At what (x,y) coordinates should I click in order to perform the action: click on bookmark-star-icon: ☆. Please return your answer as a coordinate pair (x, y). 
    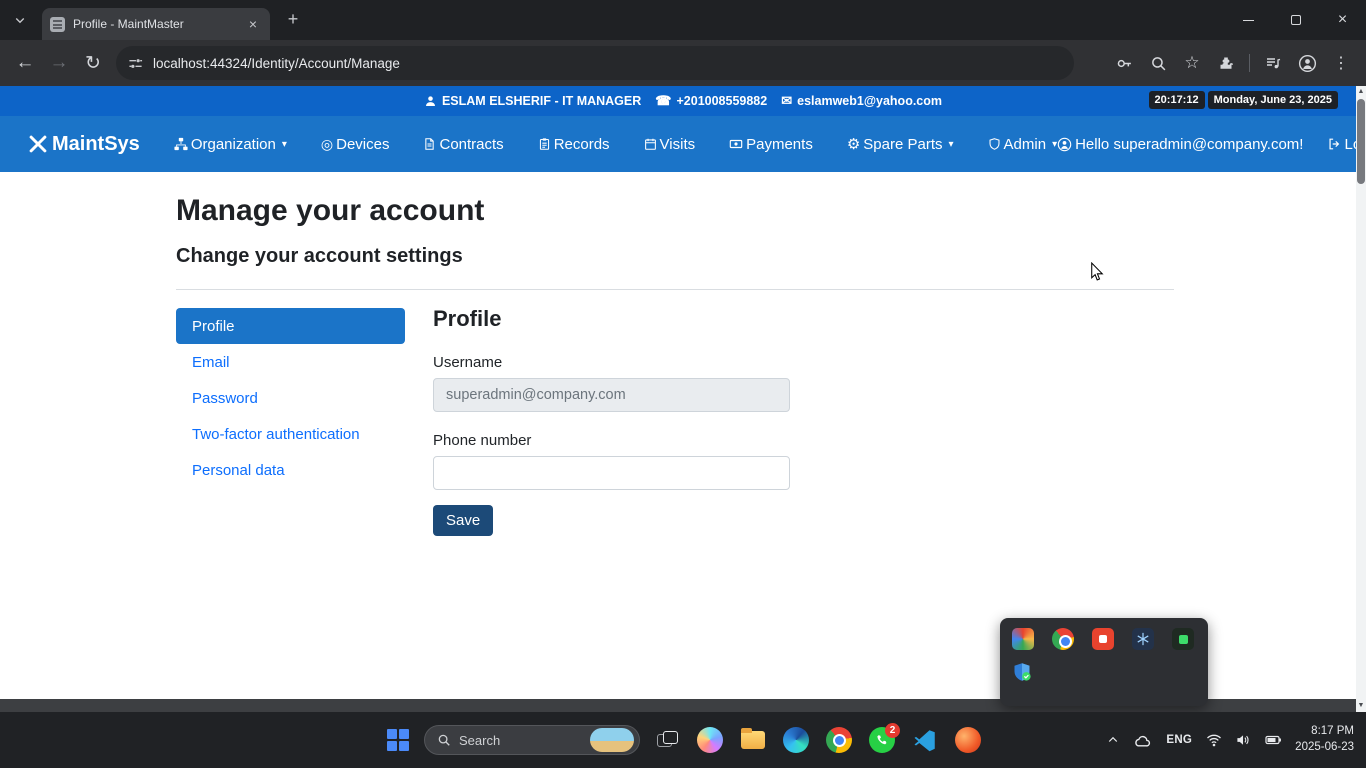
    Looking at the image, I should click on (1192, 63).